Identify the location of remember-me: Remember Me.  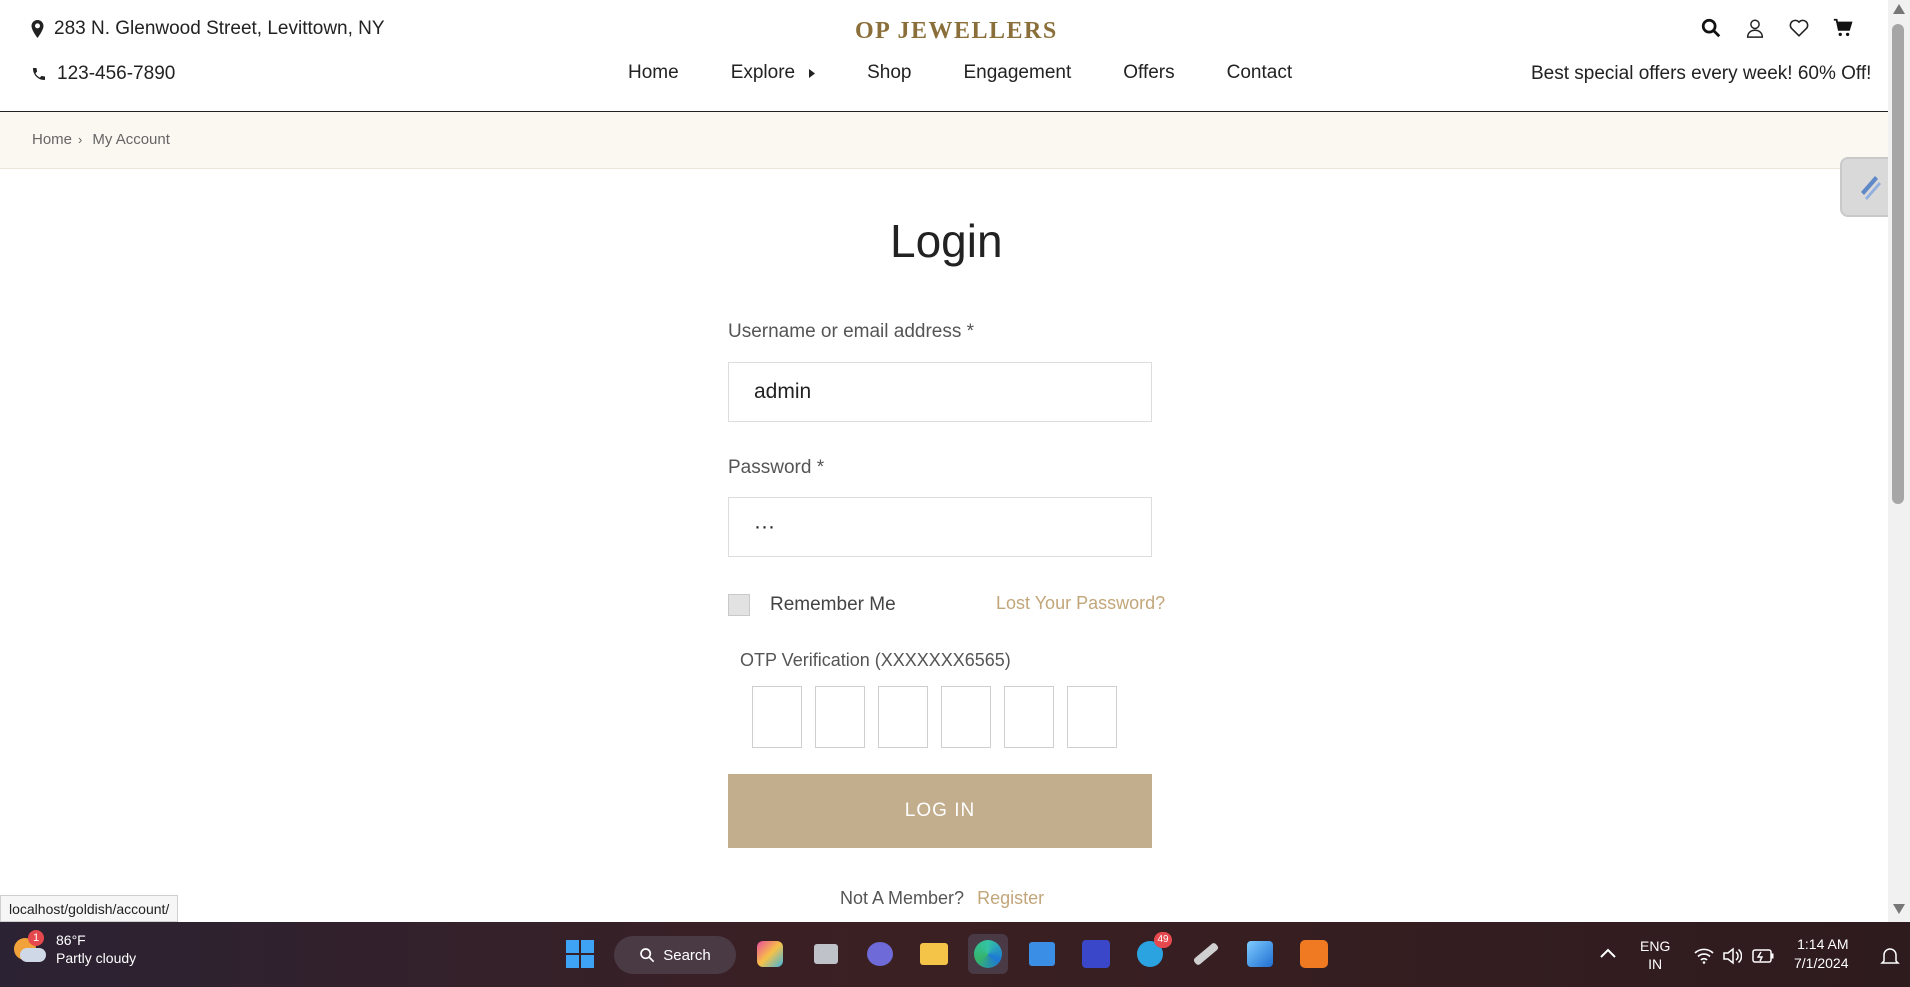
(812, 605).